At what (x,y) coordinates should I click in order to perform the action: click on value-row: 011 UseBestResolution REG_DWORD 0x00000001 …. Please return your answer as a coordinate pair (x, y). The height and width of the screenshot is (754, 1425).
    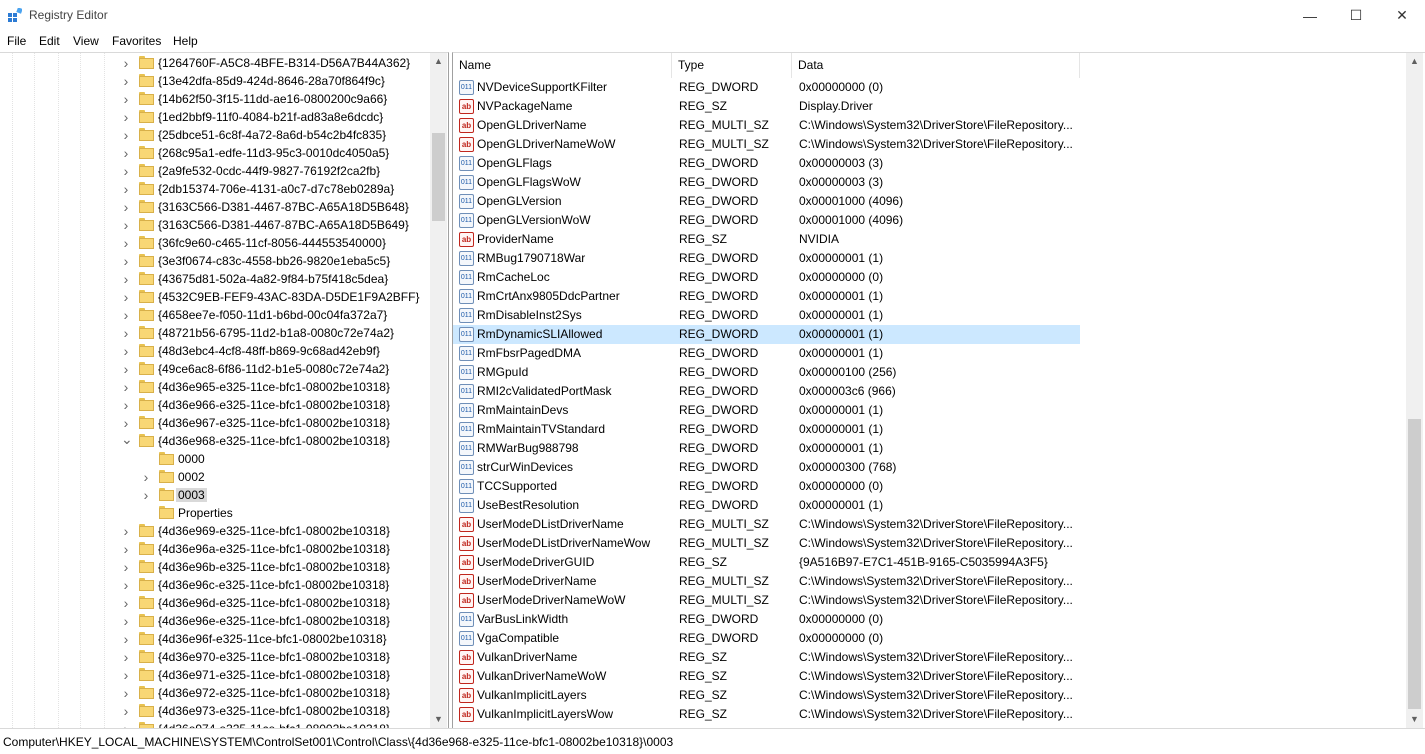
    Looking at the image, I should click on (766, 505).